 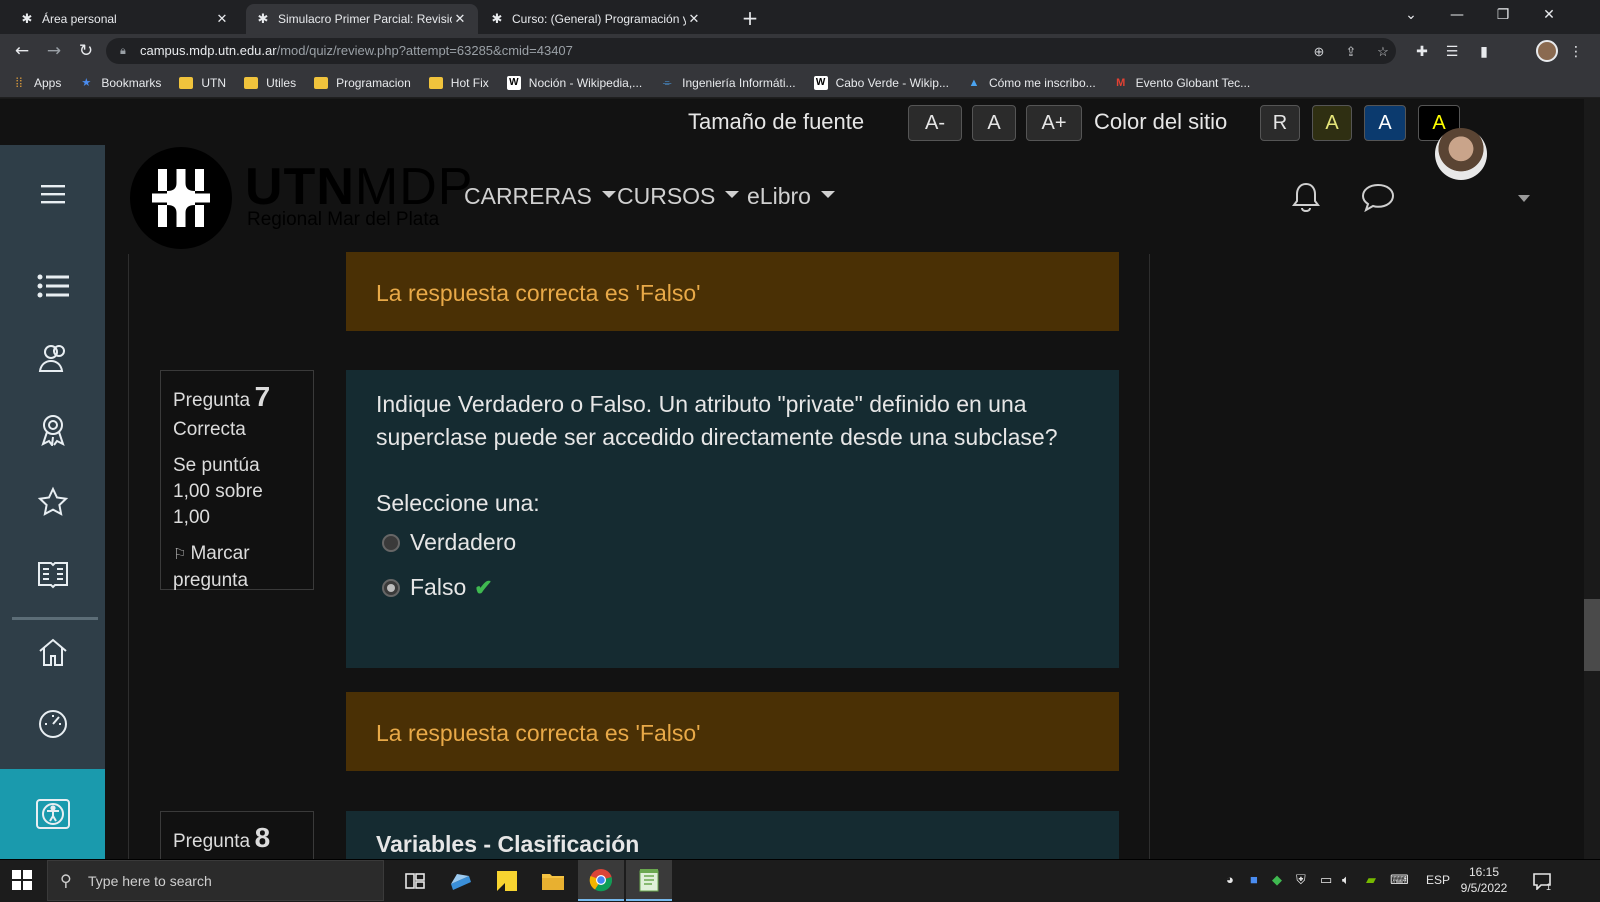 I want to click on system-clock: 16:15 9/5/2022, so click(x=1484, y=880).